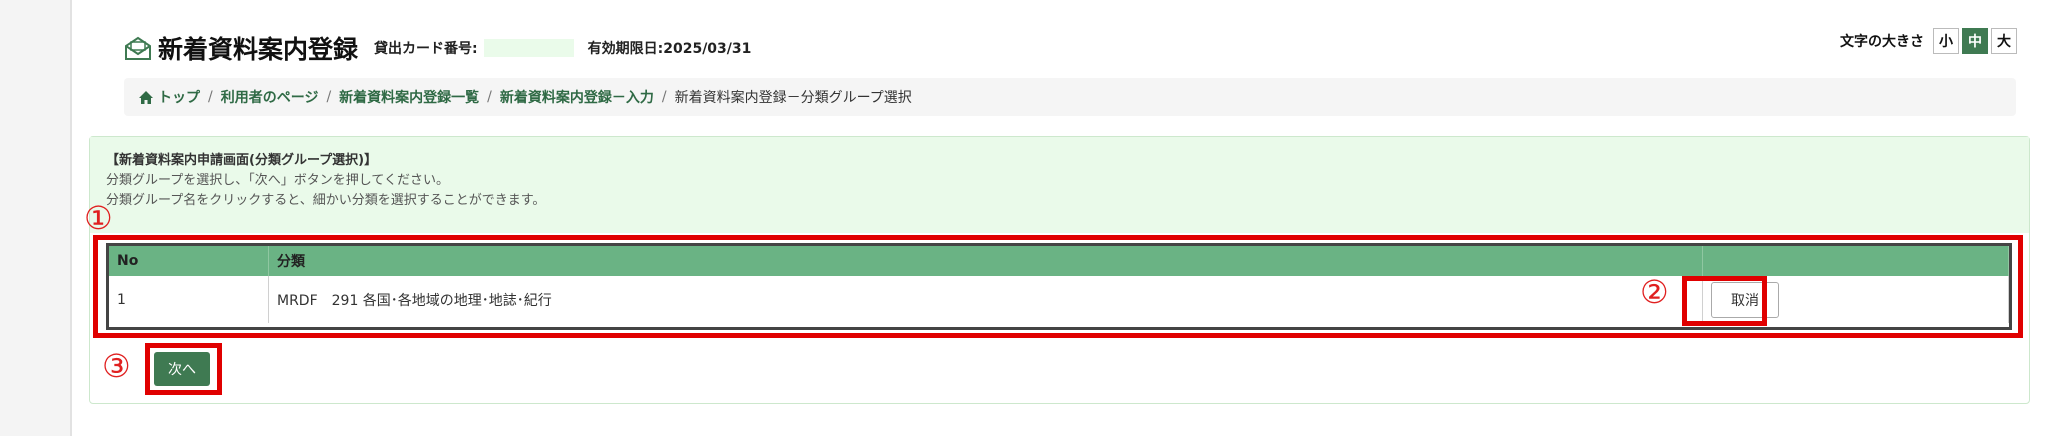 The height and width of the screenshot is (436, 2069). I want to click on table-header-row: No 分類, so click(1059, 261).